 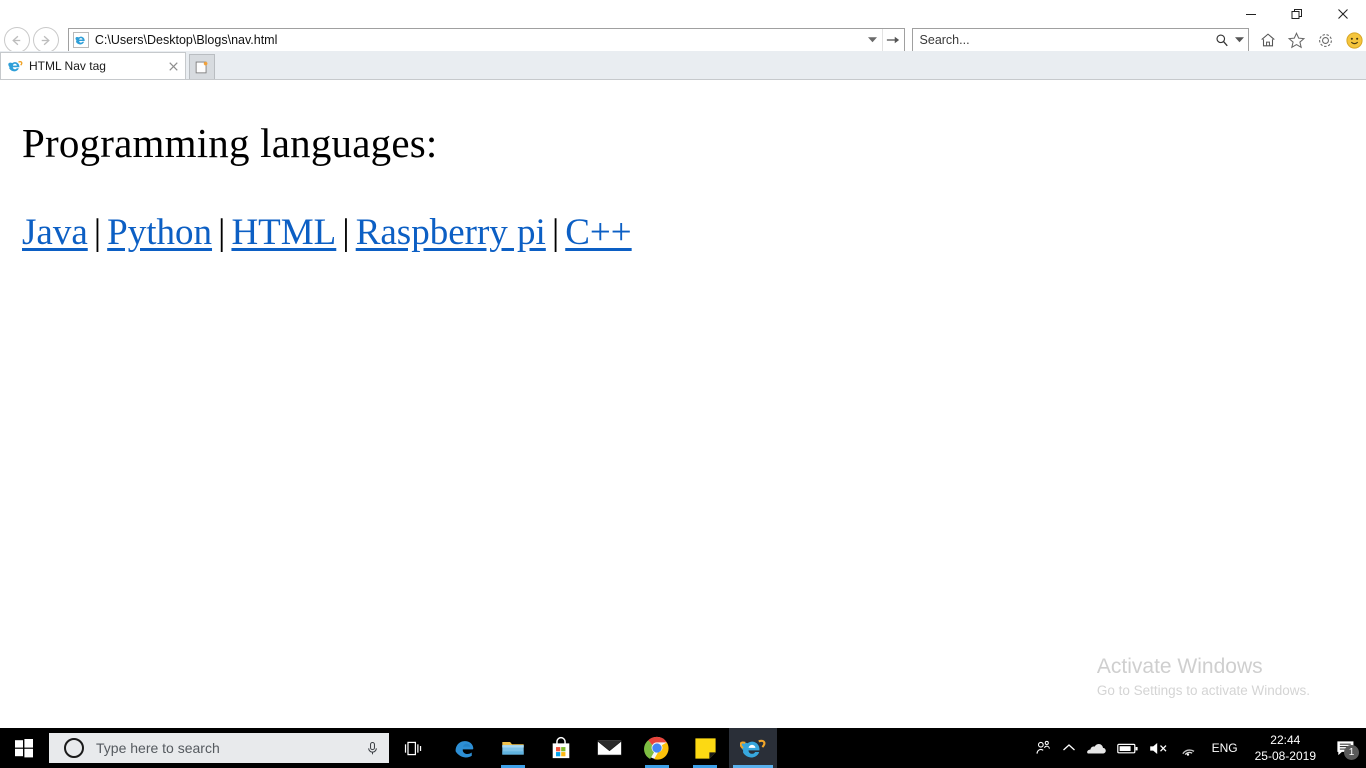 I want to click on battery-icon, so click(x=1128, y=748).